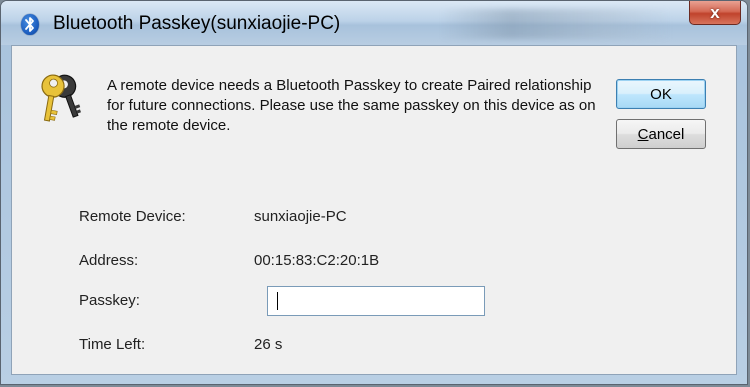 Image resolution: width=750 pixels, height=387 pixels. Describe the element at coordinates (277, 301) in the screenshot. I see `text-caret` at that location.